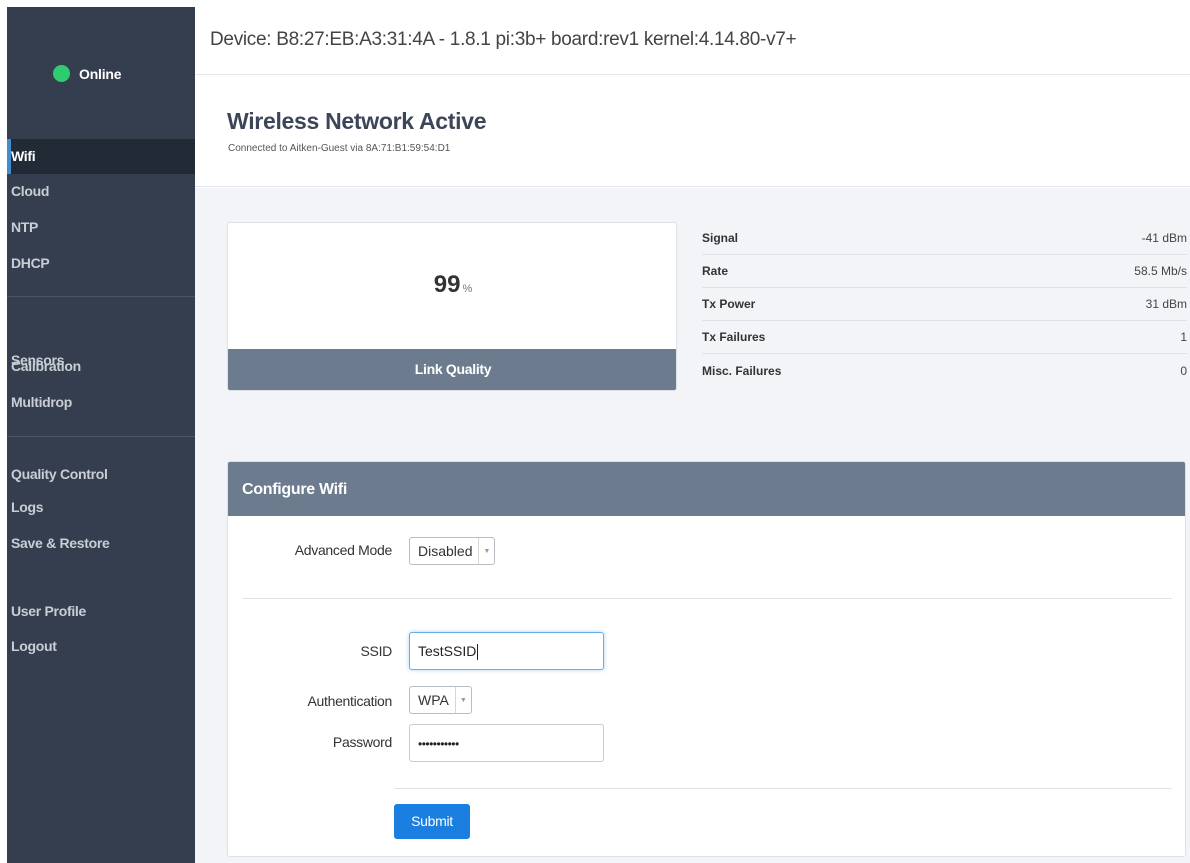  Describe the element at coordinates (101, 646) in the screenshot. I see `sidebar-item-logout: Logout` at that location.